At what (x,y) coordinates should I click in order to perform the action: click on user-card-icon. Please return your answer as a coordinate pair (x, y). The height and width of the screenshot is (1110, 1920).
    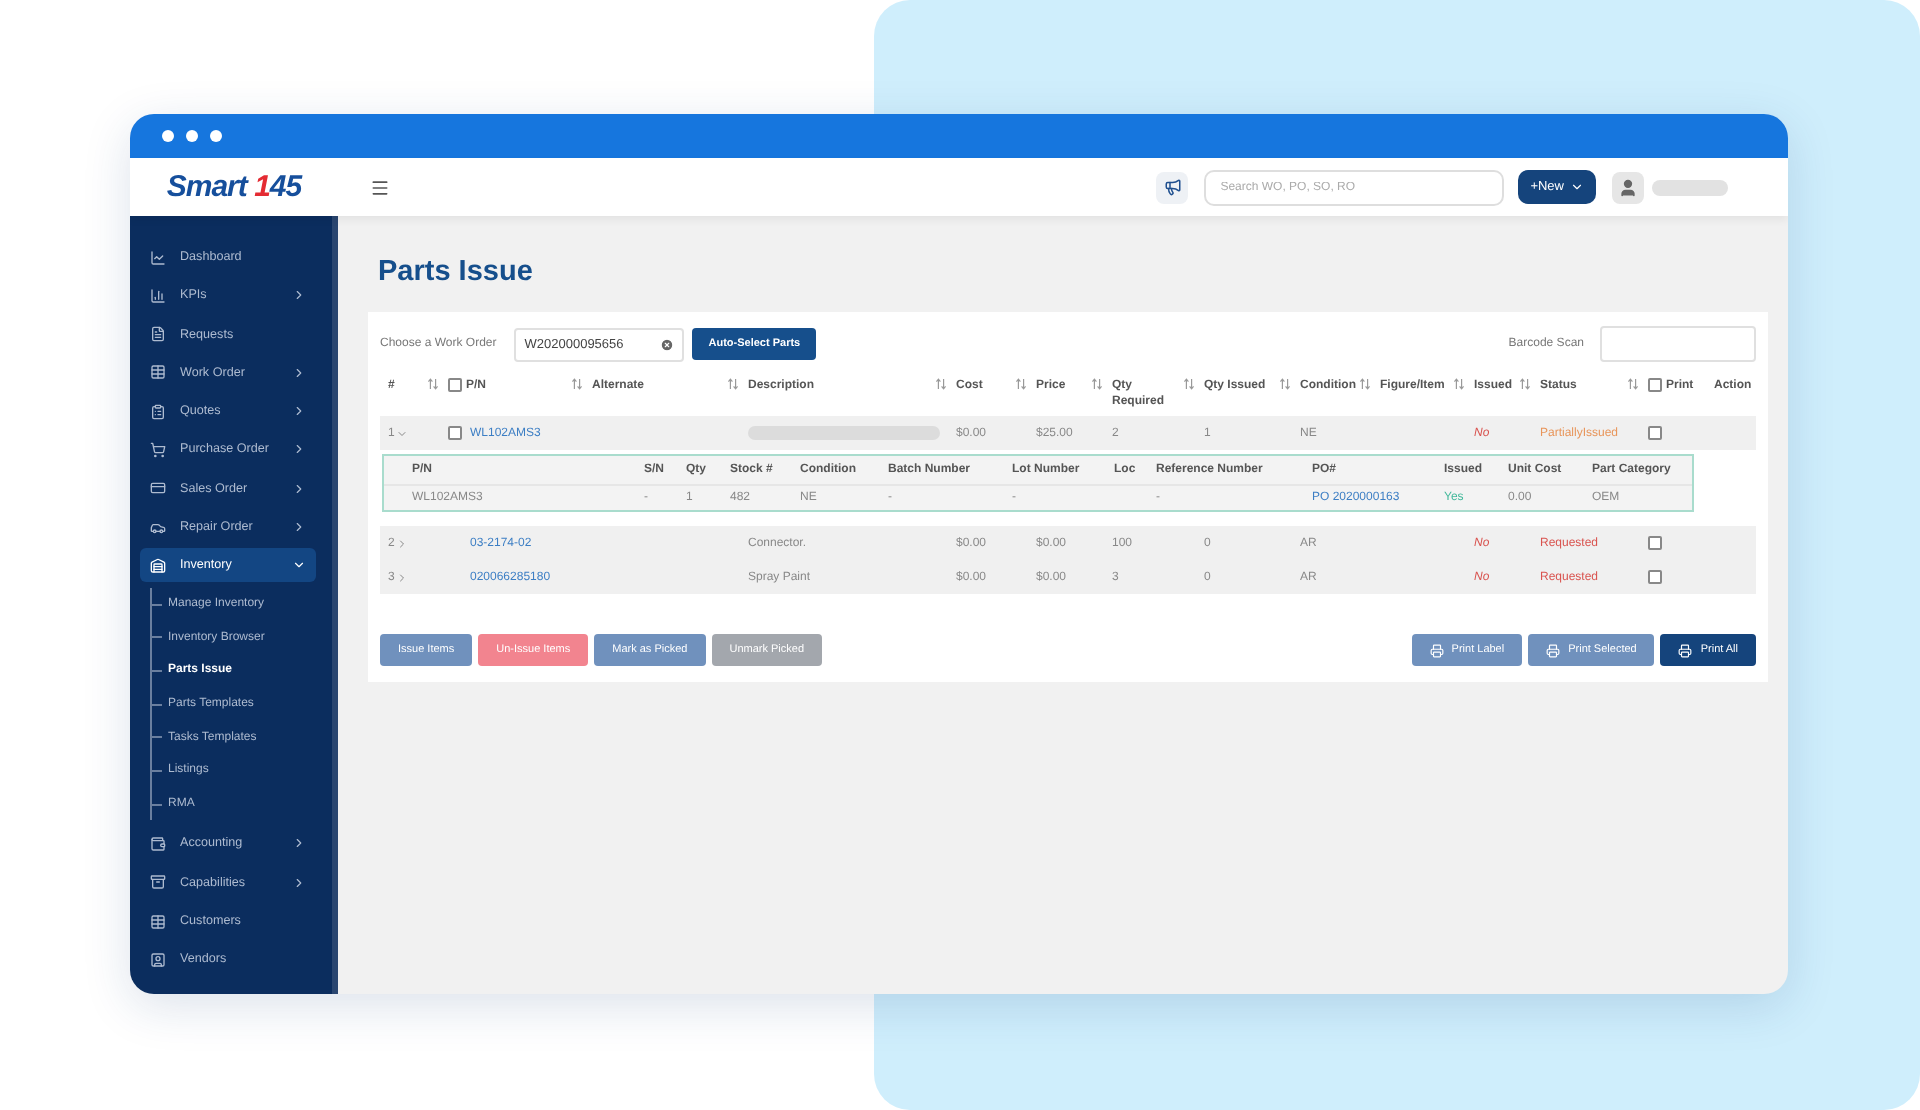
    Looking at the image, I should click on (158, 959).